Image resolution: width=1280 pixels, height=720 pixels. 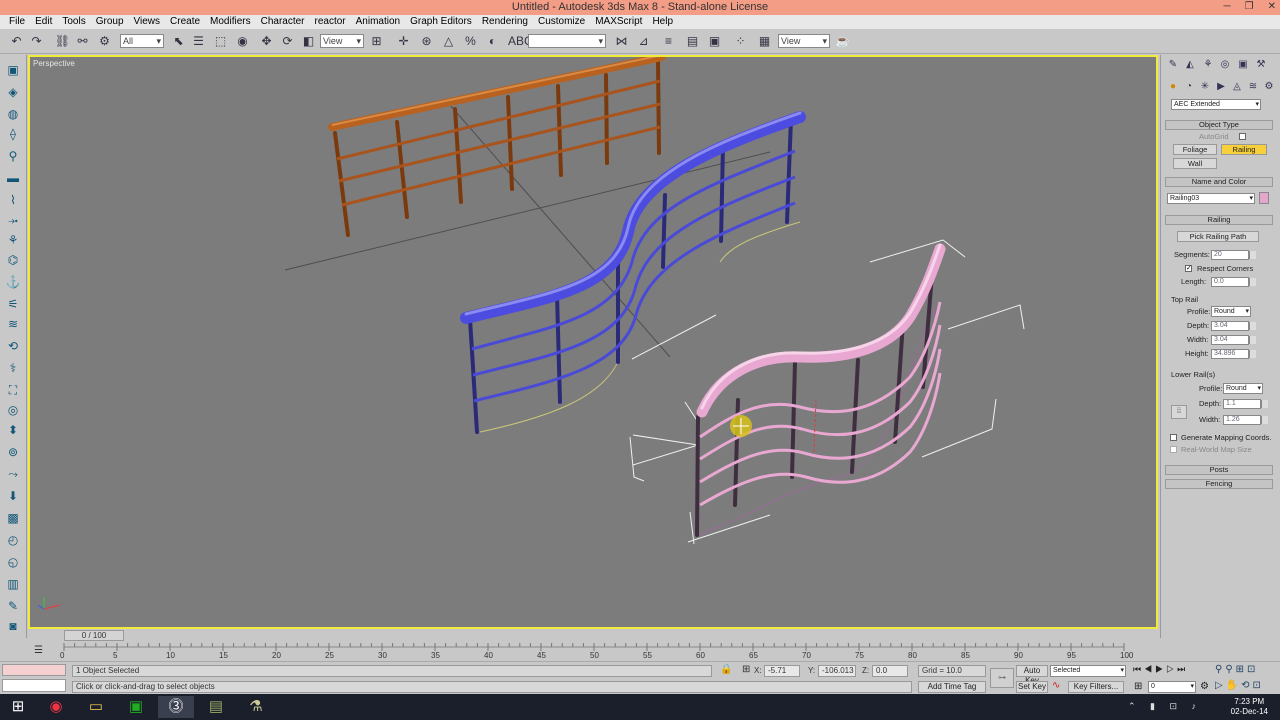 What do you see at coordinates (13, 92) in the screenshot?
I see `cloth-icon: ◈` at bounding box center [13, 92].